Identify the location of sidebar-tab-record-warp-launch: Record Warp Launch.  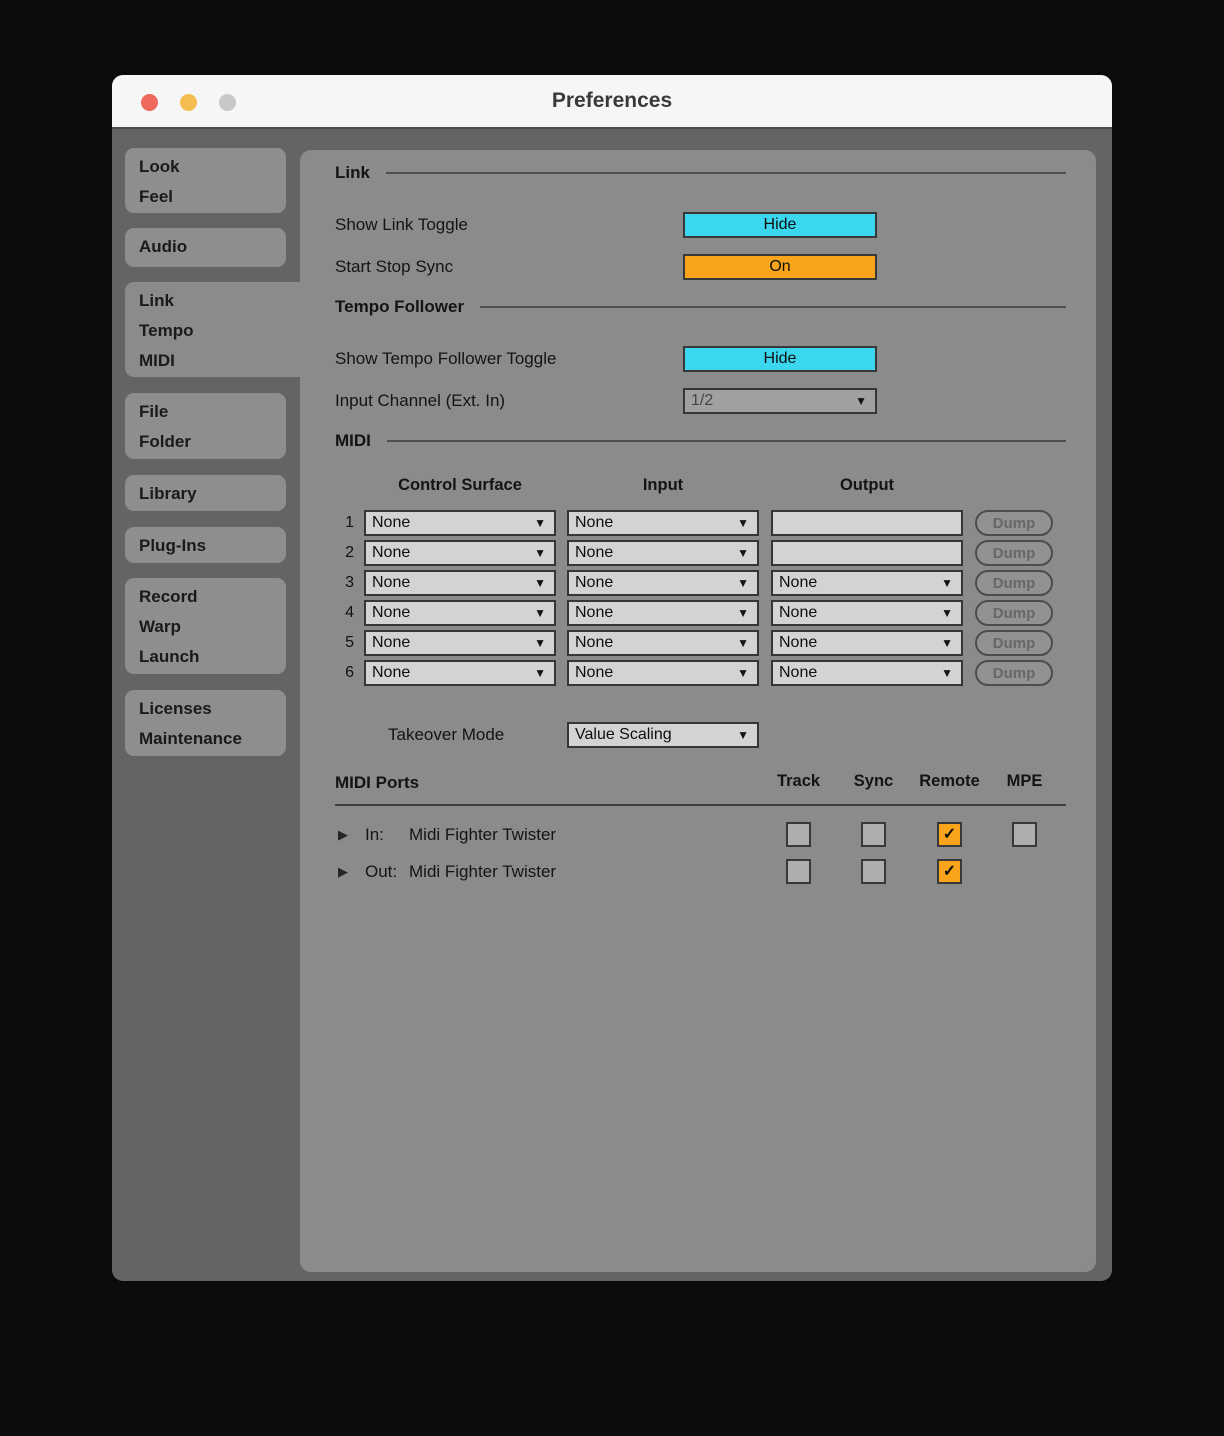
(205, 626).